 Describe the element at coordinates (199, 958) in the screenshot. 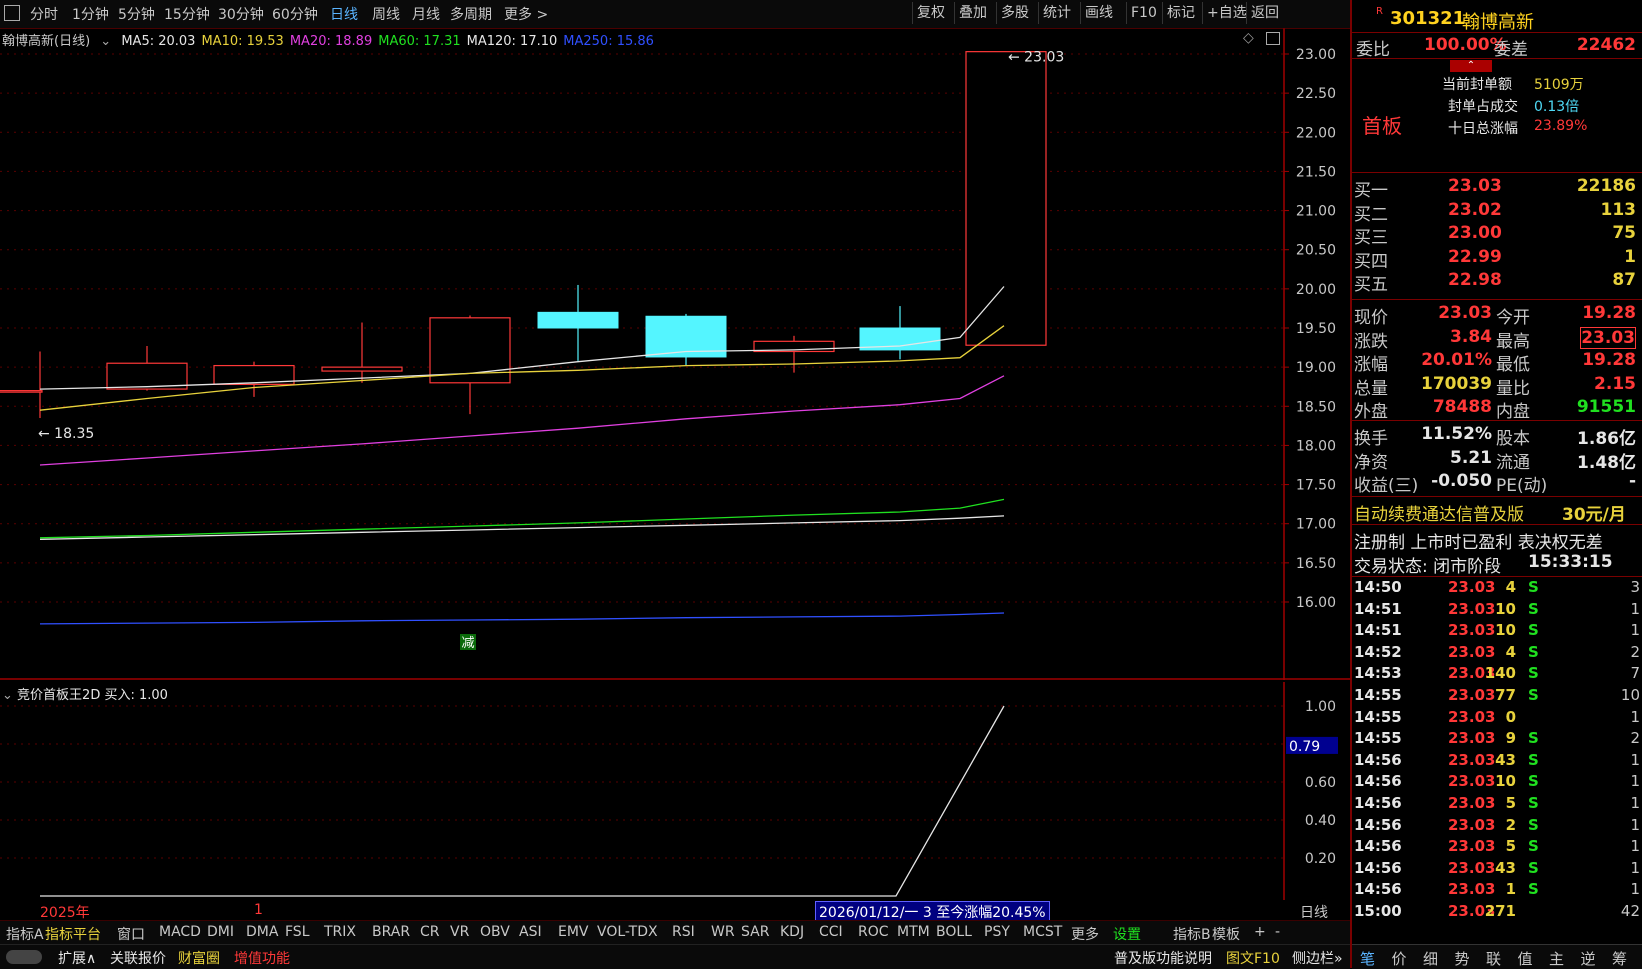

I see `wealth-circle-button: 财富圈` at that location.